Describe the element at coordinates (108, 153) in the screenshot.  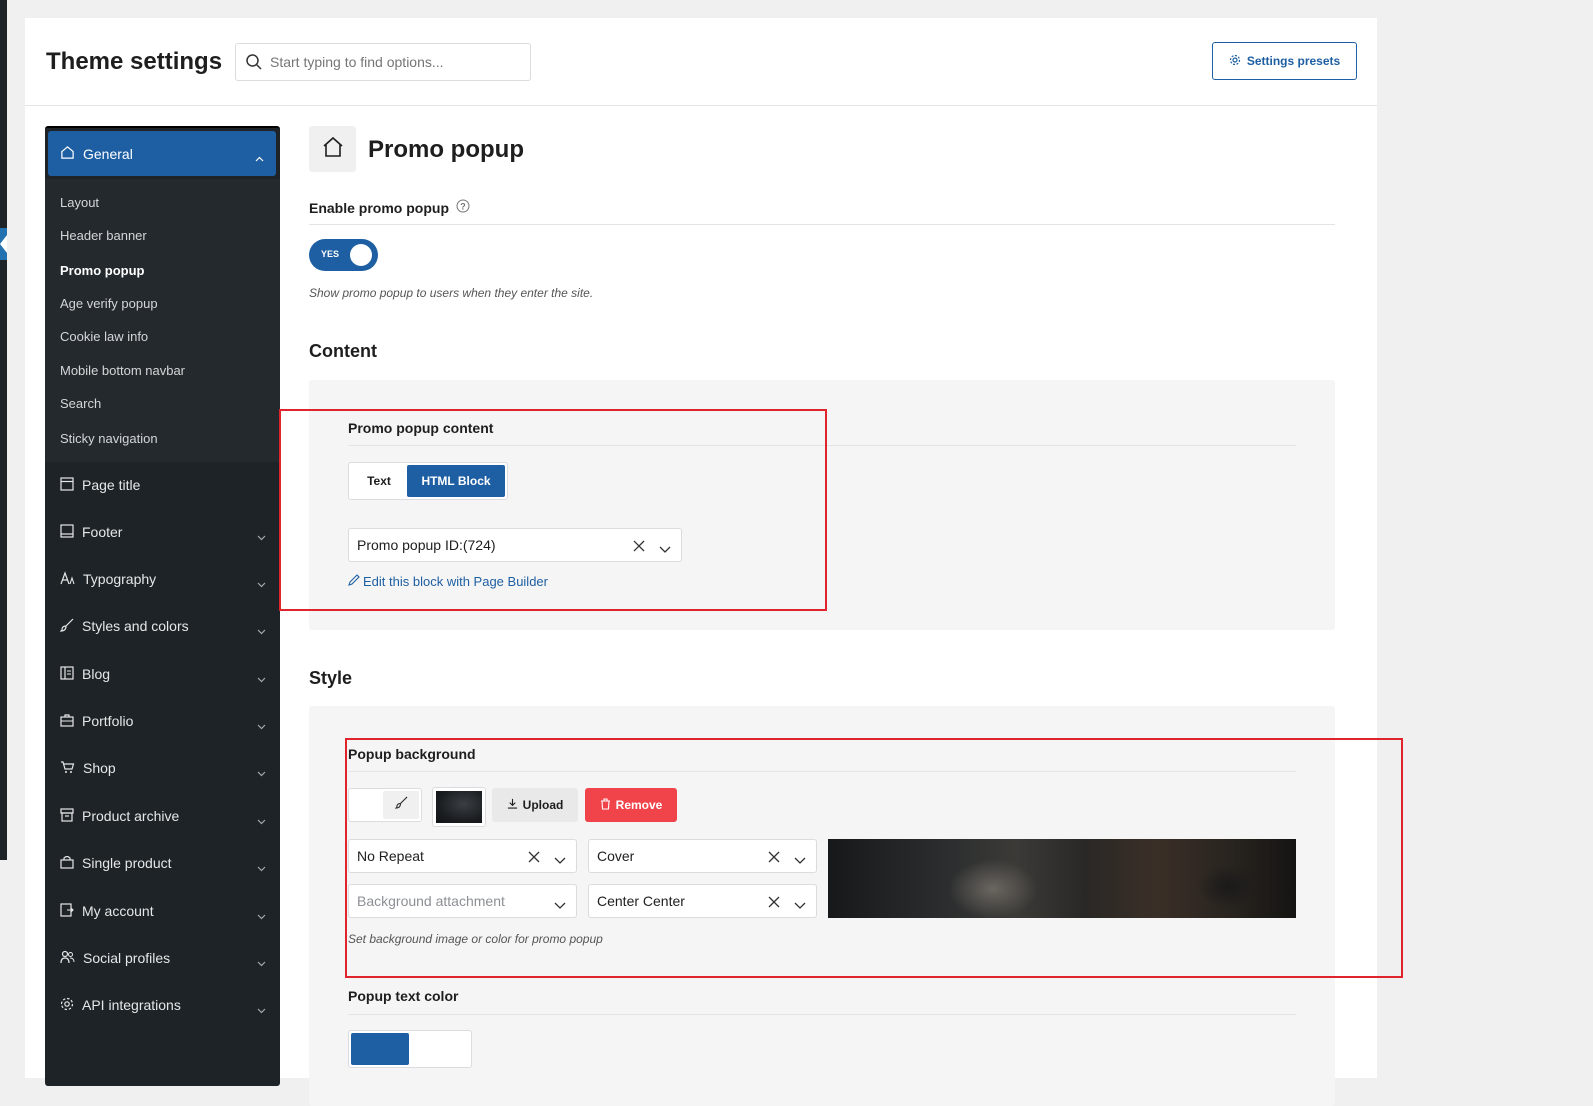
I see `nav-item-general-label: General` at that location.